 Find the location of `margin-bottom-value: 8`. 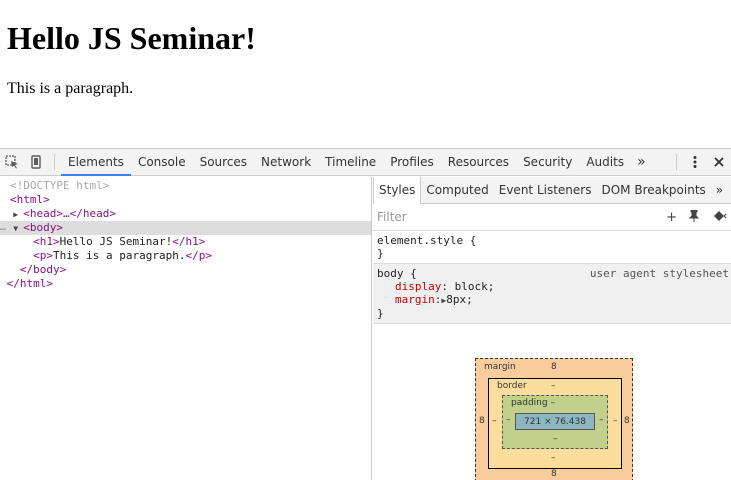

margin-bottom-value: 8 is located at coordinates (554, 474).